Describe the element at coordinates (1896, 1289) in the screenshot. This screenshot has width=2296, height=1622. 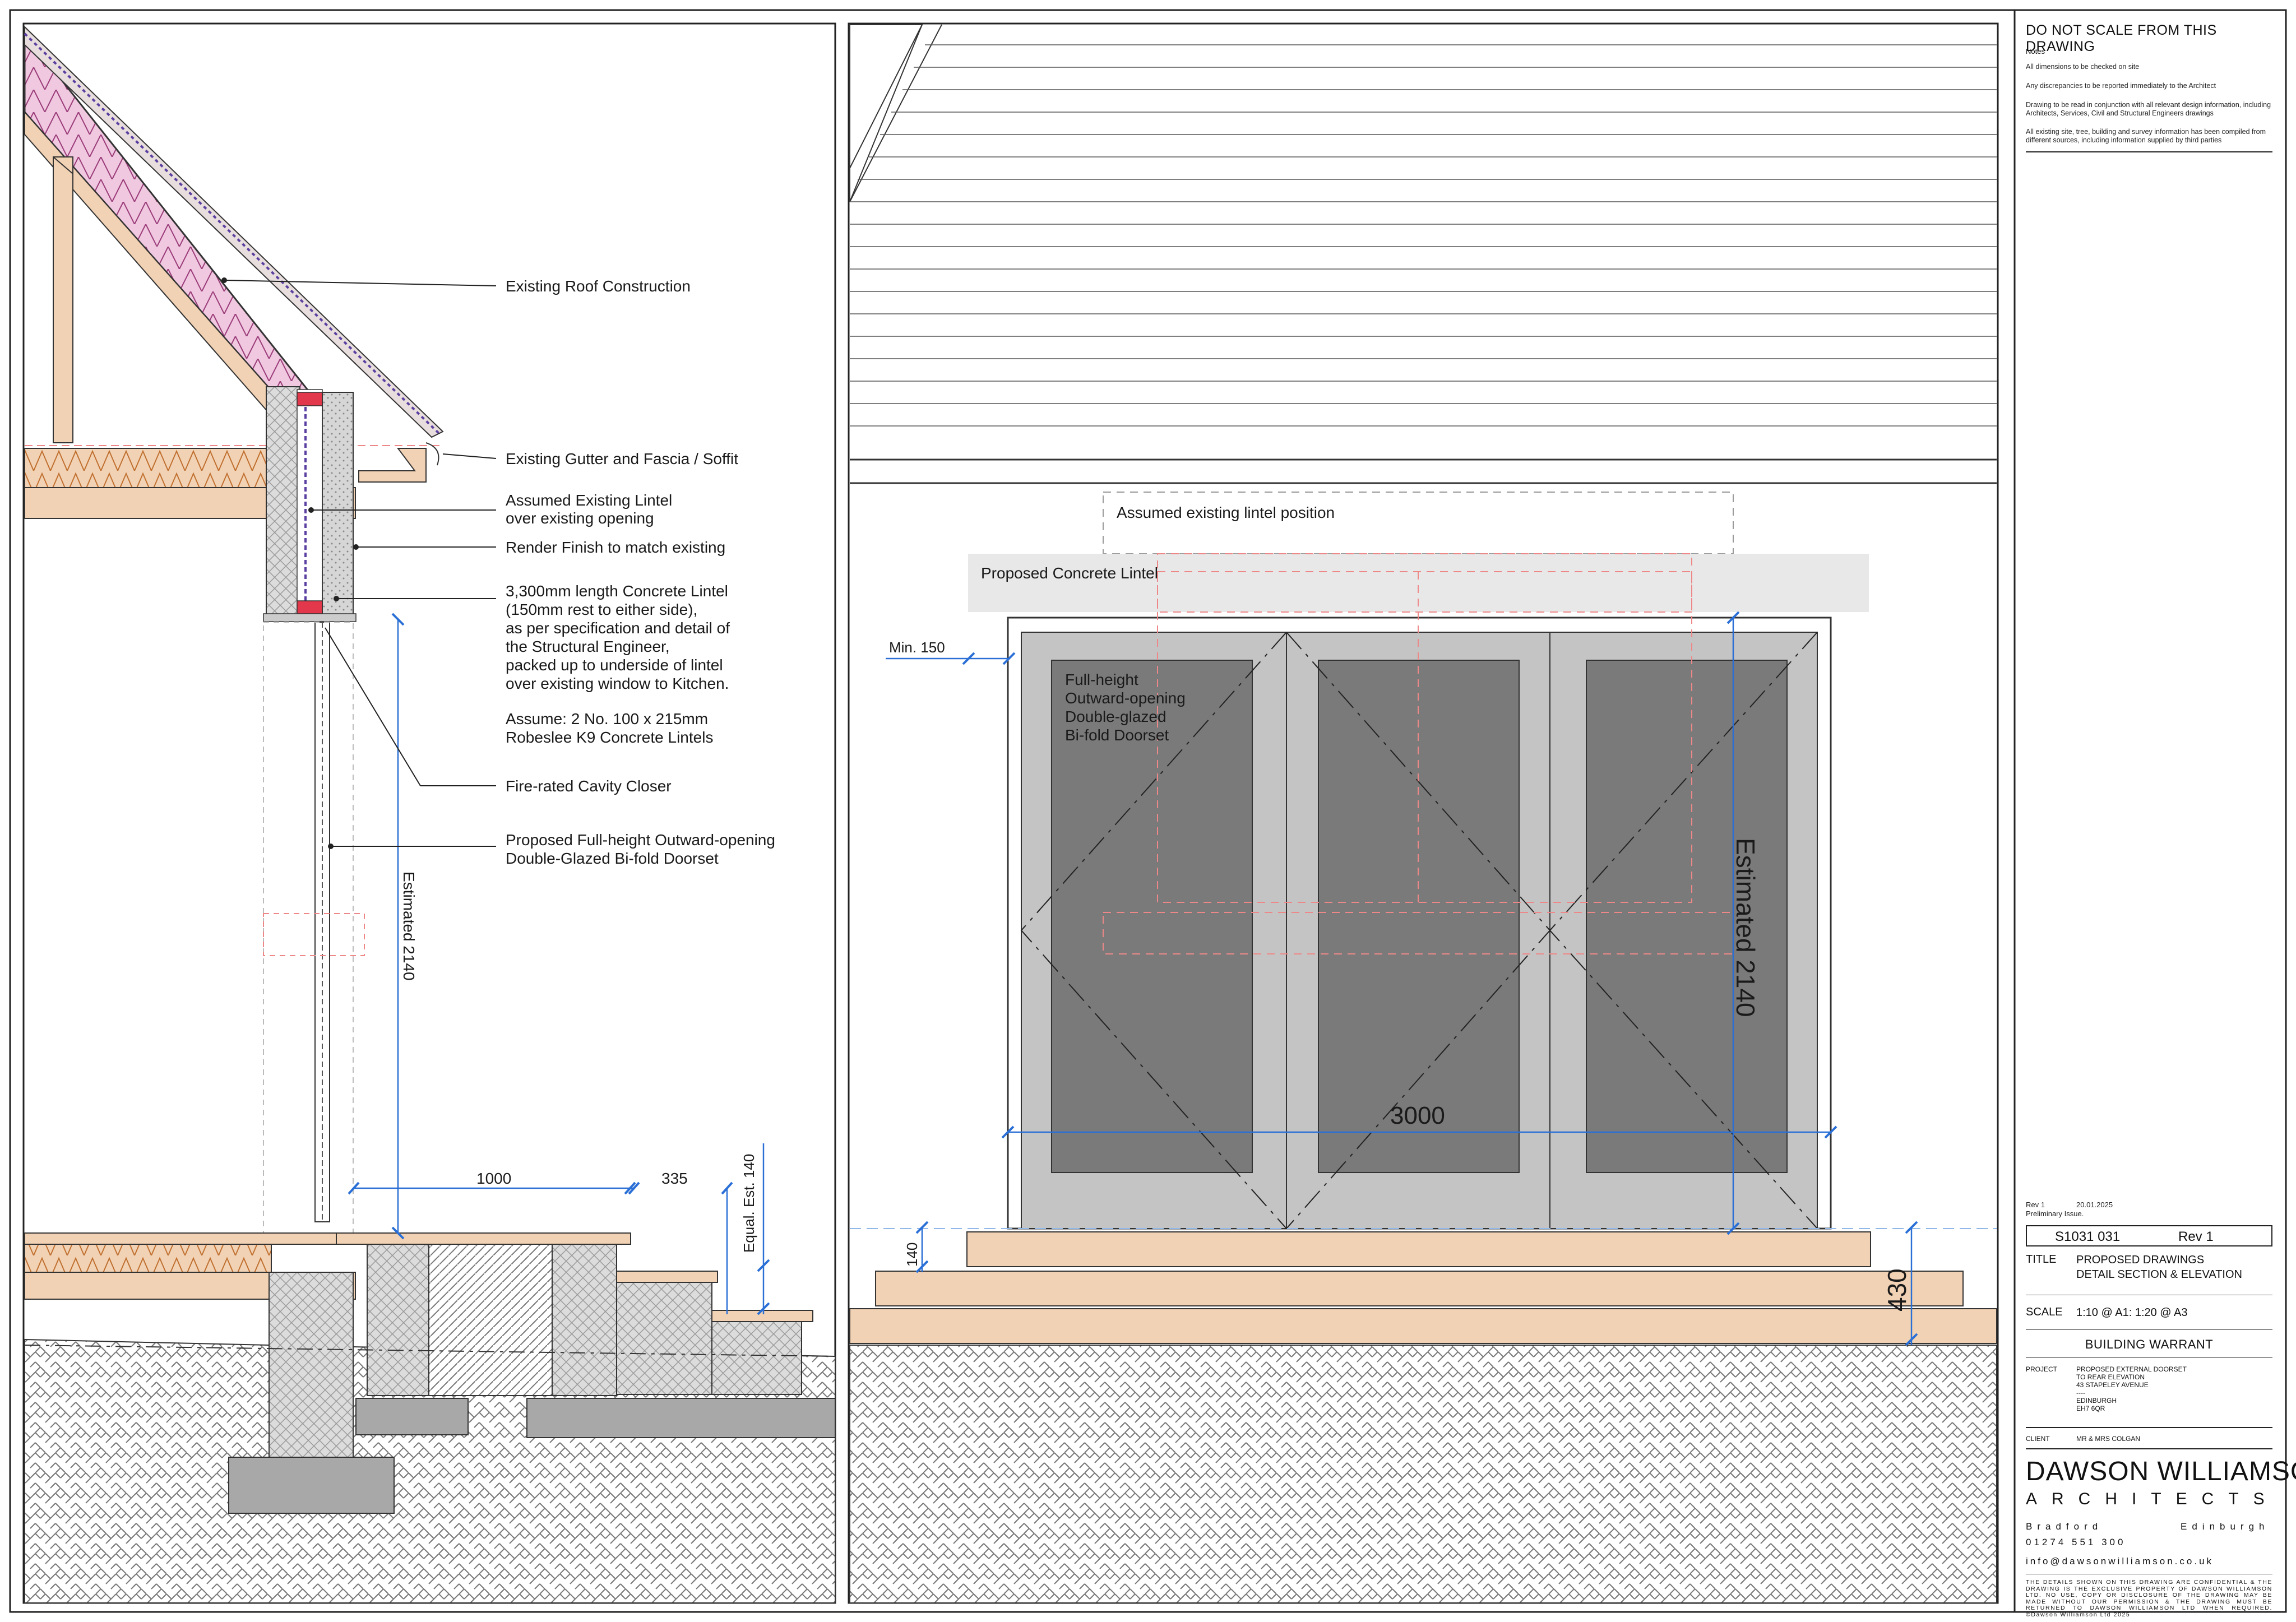
I see `dim-total-rise-text: 430` at that location.